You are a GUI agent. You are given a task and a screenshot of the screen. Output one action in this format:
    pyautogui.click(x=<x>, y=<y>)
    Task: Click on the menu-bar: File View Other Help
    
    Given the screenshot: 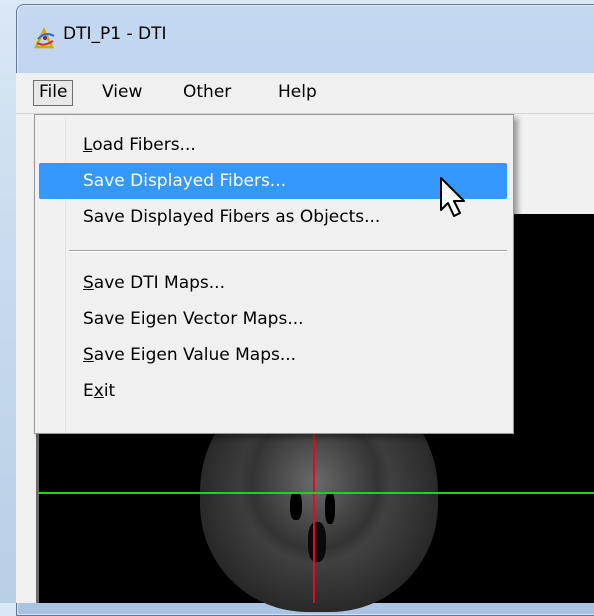 What is the action you would take?
    pyautogui.click(x=305, y=93)
    